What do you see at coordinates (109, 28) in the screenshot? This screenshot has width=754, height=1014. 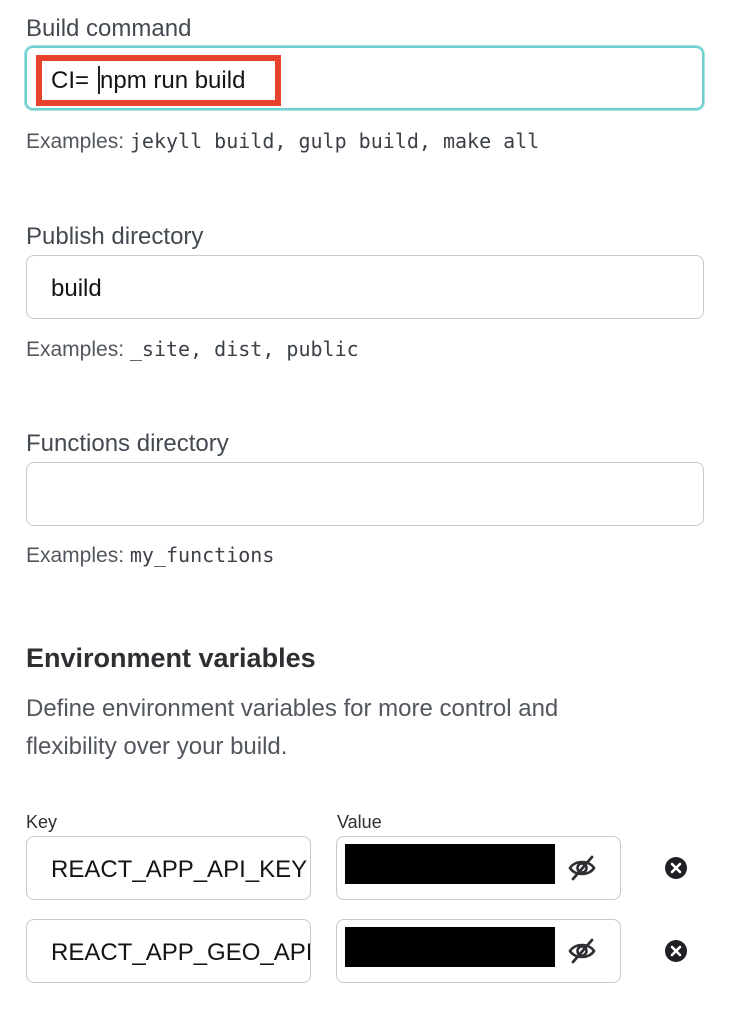 I see `build-command-label: Build command` at bounding box center [109, 28].